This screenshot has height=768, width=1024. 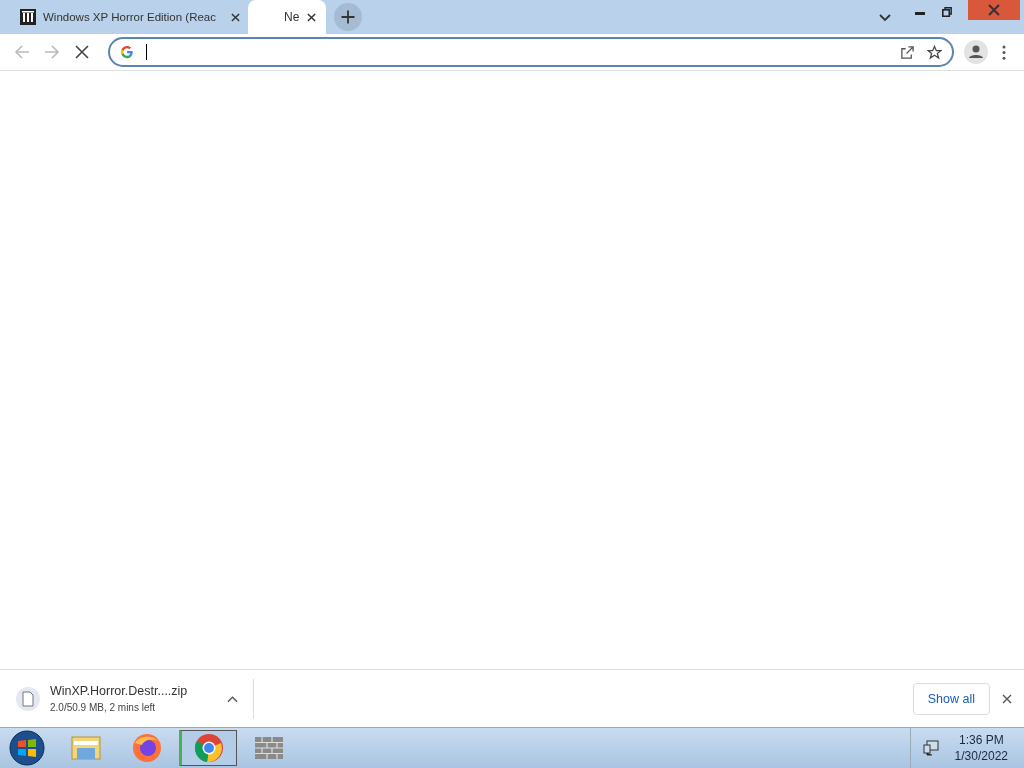 I want to click on text-cursor, so click(x=146, y=52).